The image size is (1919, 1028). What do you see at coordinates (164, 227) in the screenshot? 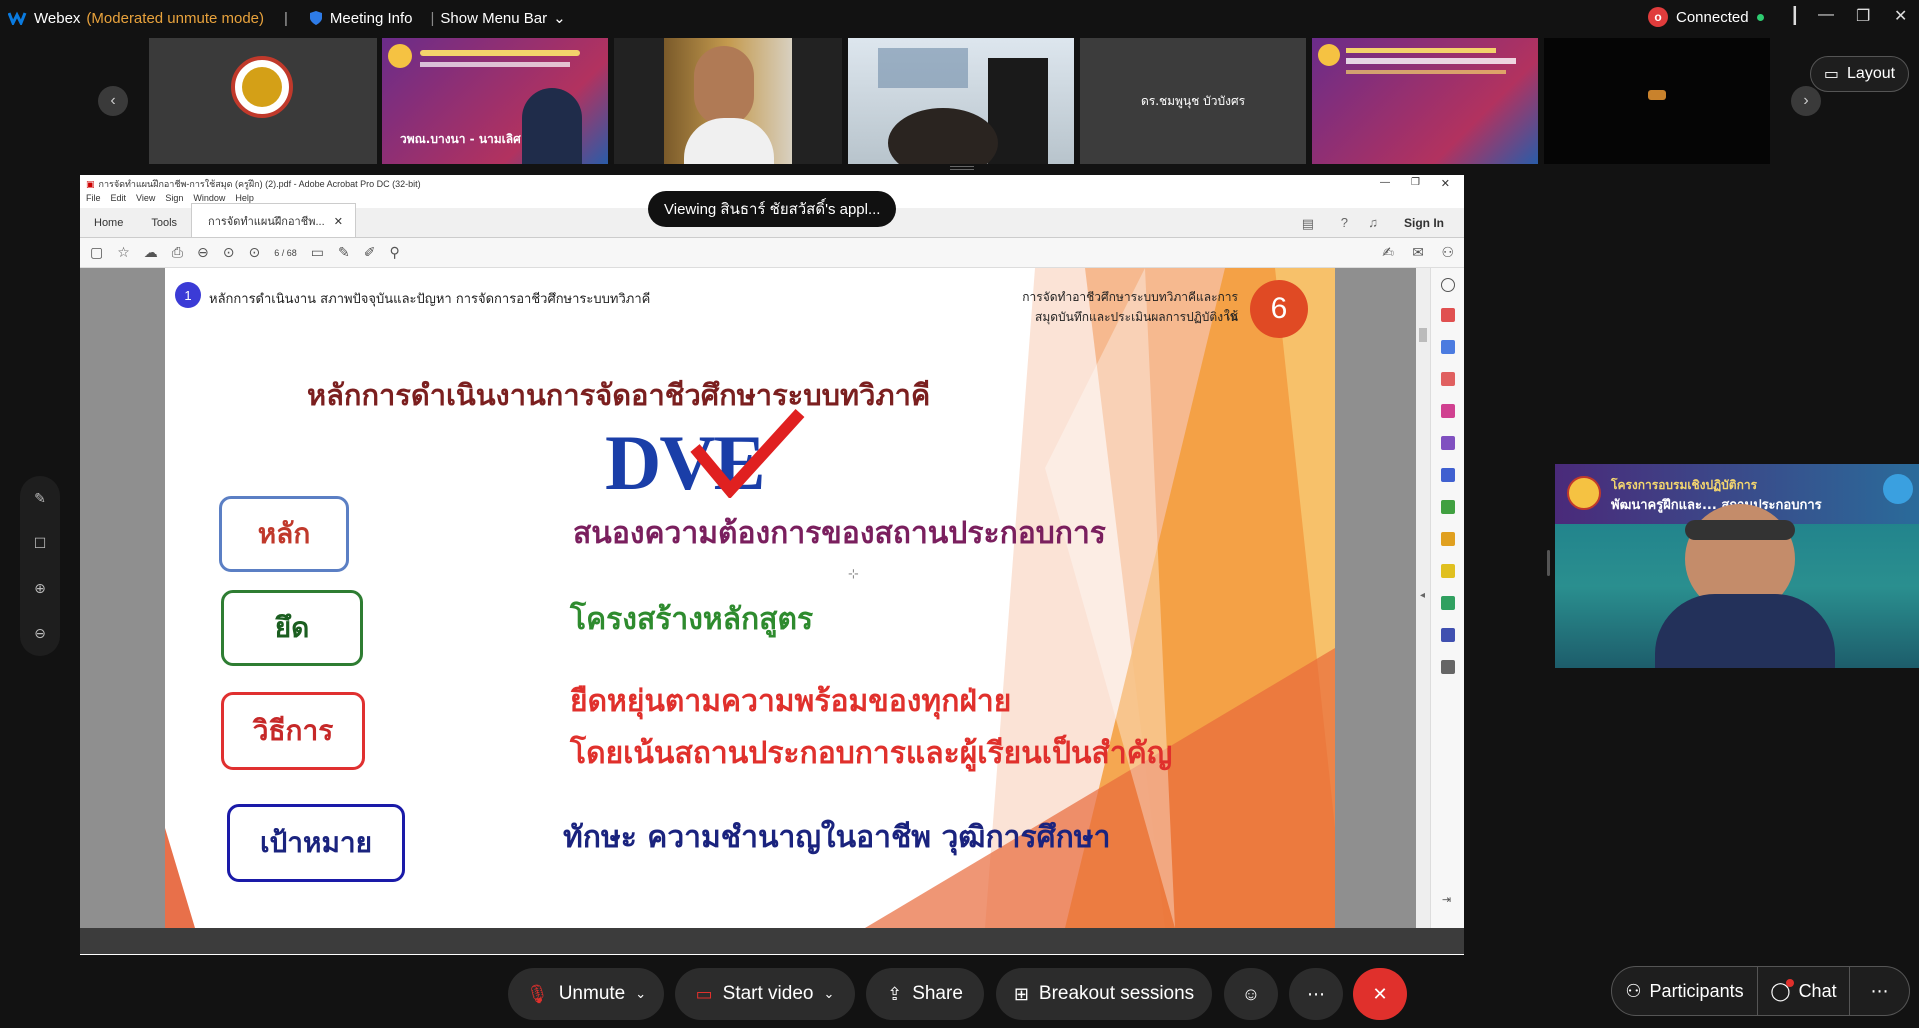
I see `tab-tools: Tools` at bounding box center [164, 227].